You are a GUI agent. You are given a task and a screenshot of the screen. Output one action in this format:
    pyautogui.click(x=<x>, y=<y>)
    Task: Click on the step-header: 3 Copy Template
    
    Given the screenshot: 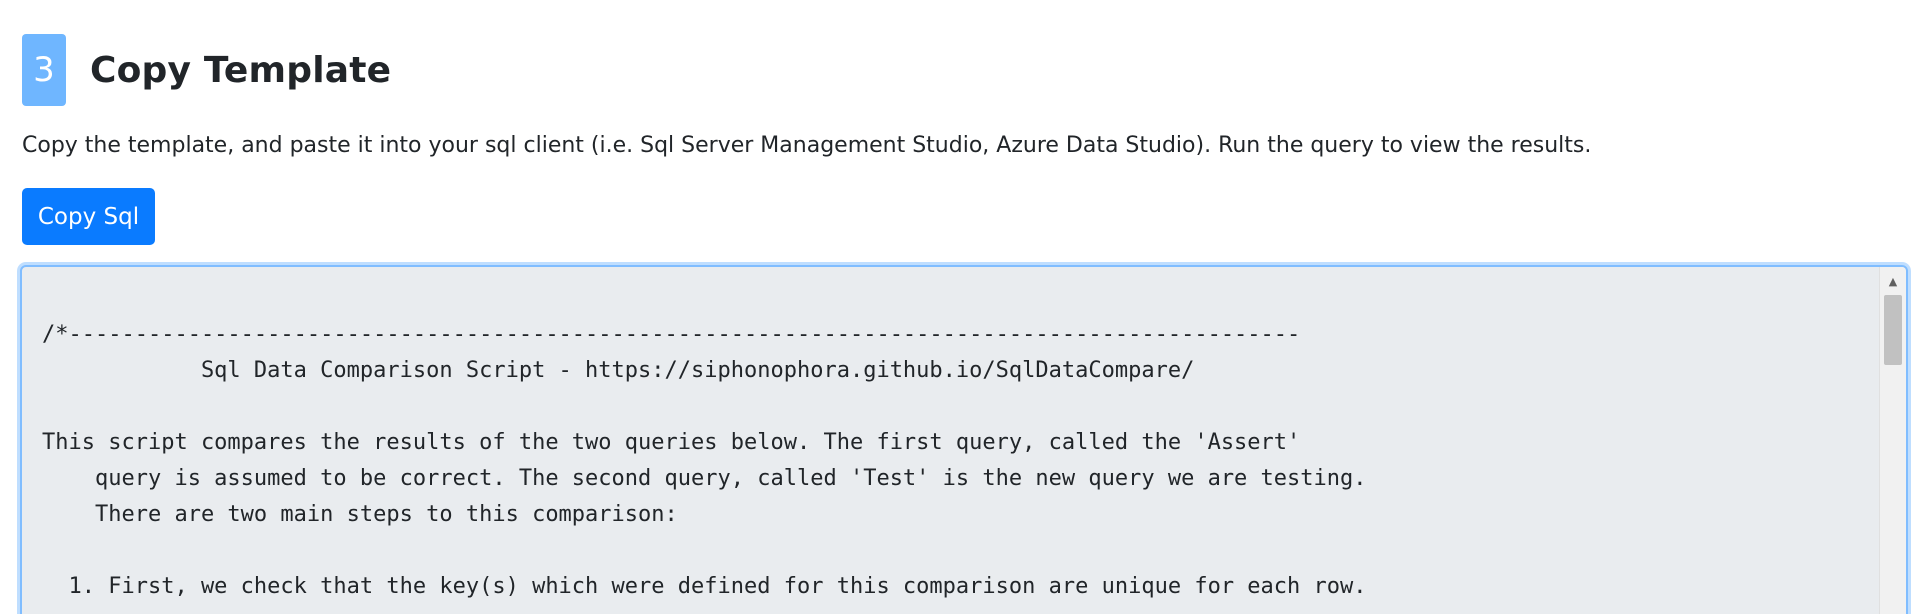 What is the action you would take?
    pyautogui.click(x=206, y=70)
    